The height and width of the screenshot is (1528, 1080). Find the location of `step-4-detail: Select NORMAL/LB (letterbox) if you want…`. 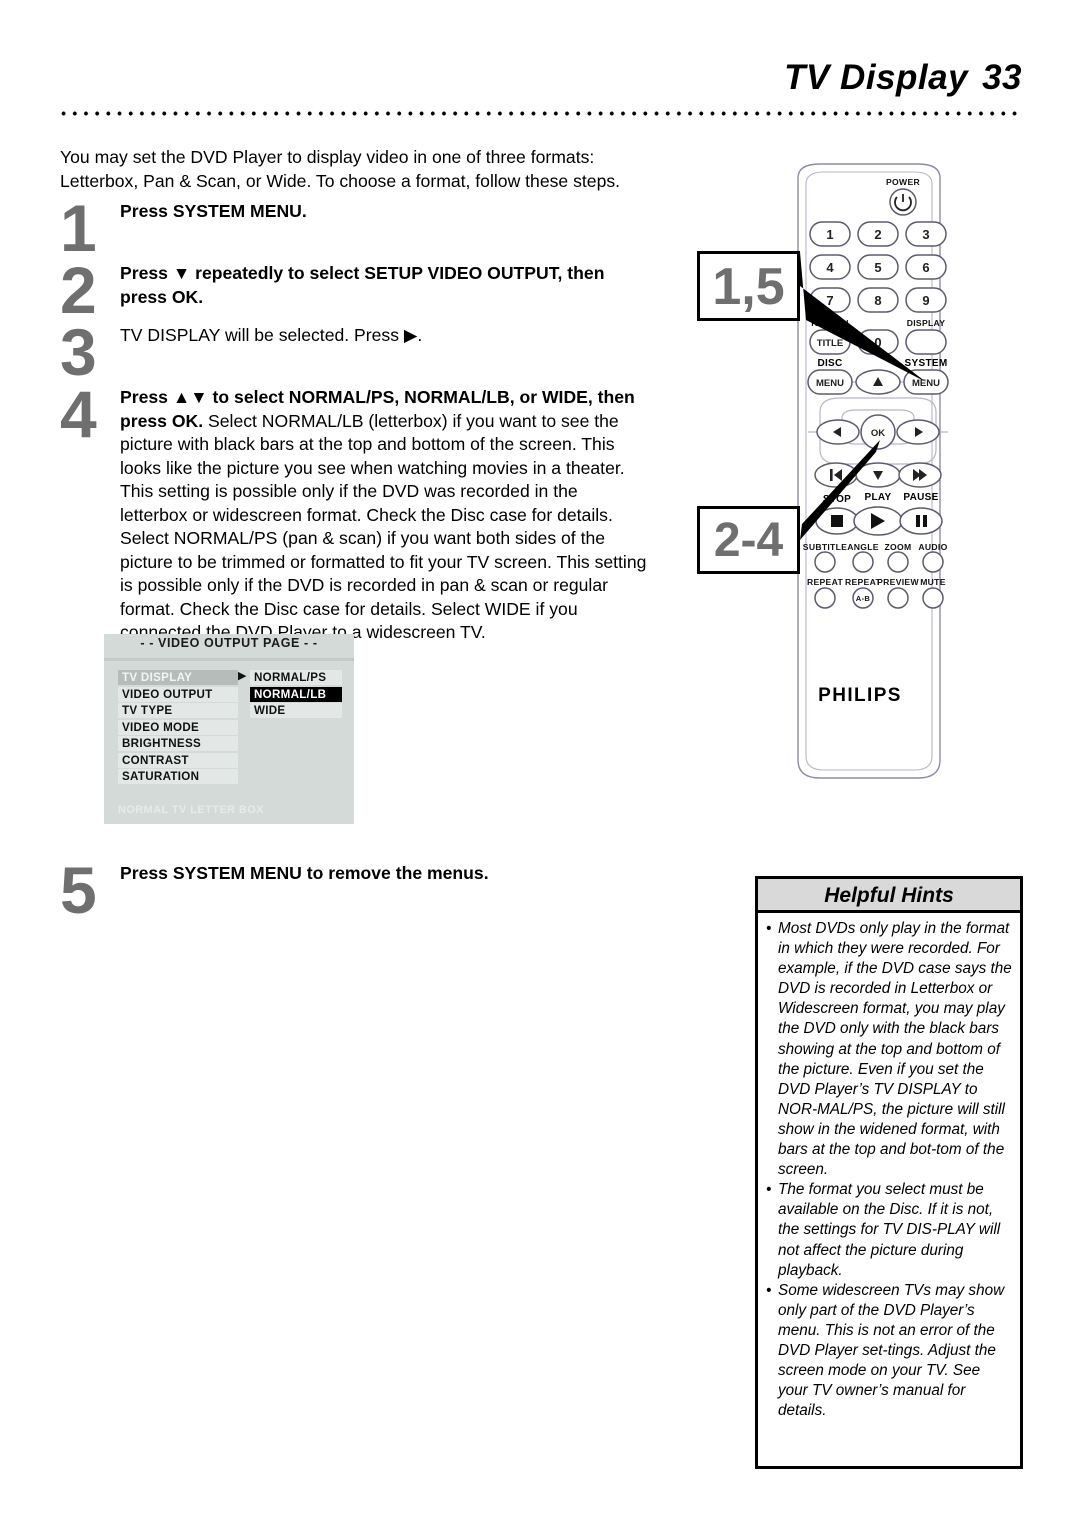

step-4-detail: Select NORMAL/LB (letterbox) if you want… is located at coordinates (383, 526).